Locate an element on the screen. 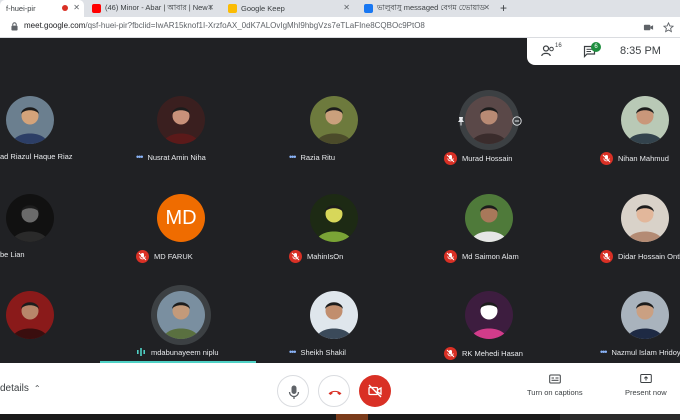  camera-blocked-icon is located at coordinates (648, 25).